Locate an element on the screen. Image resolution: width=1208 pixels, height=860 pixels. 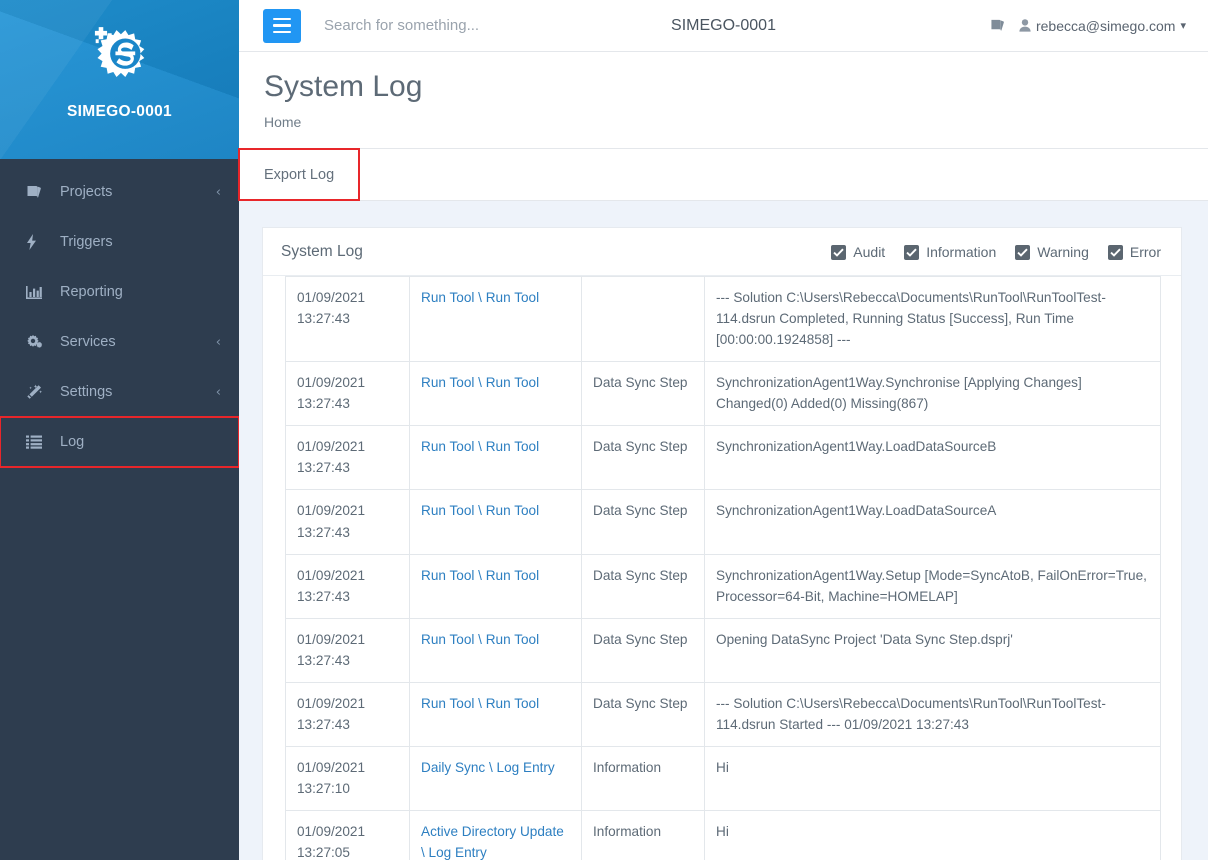
cell-source: Active Directory Update \ Log Entry is located at coordinates (495, 835).